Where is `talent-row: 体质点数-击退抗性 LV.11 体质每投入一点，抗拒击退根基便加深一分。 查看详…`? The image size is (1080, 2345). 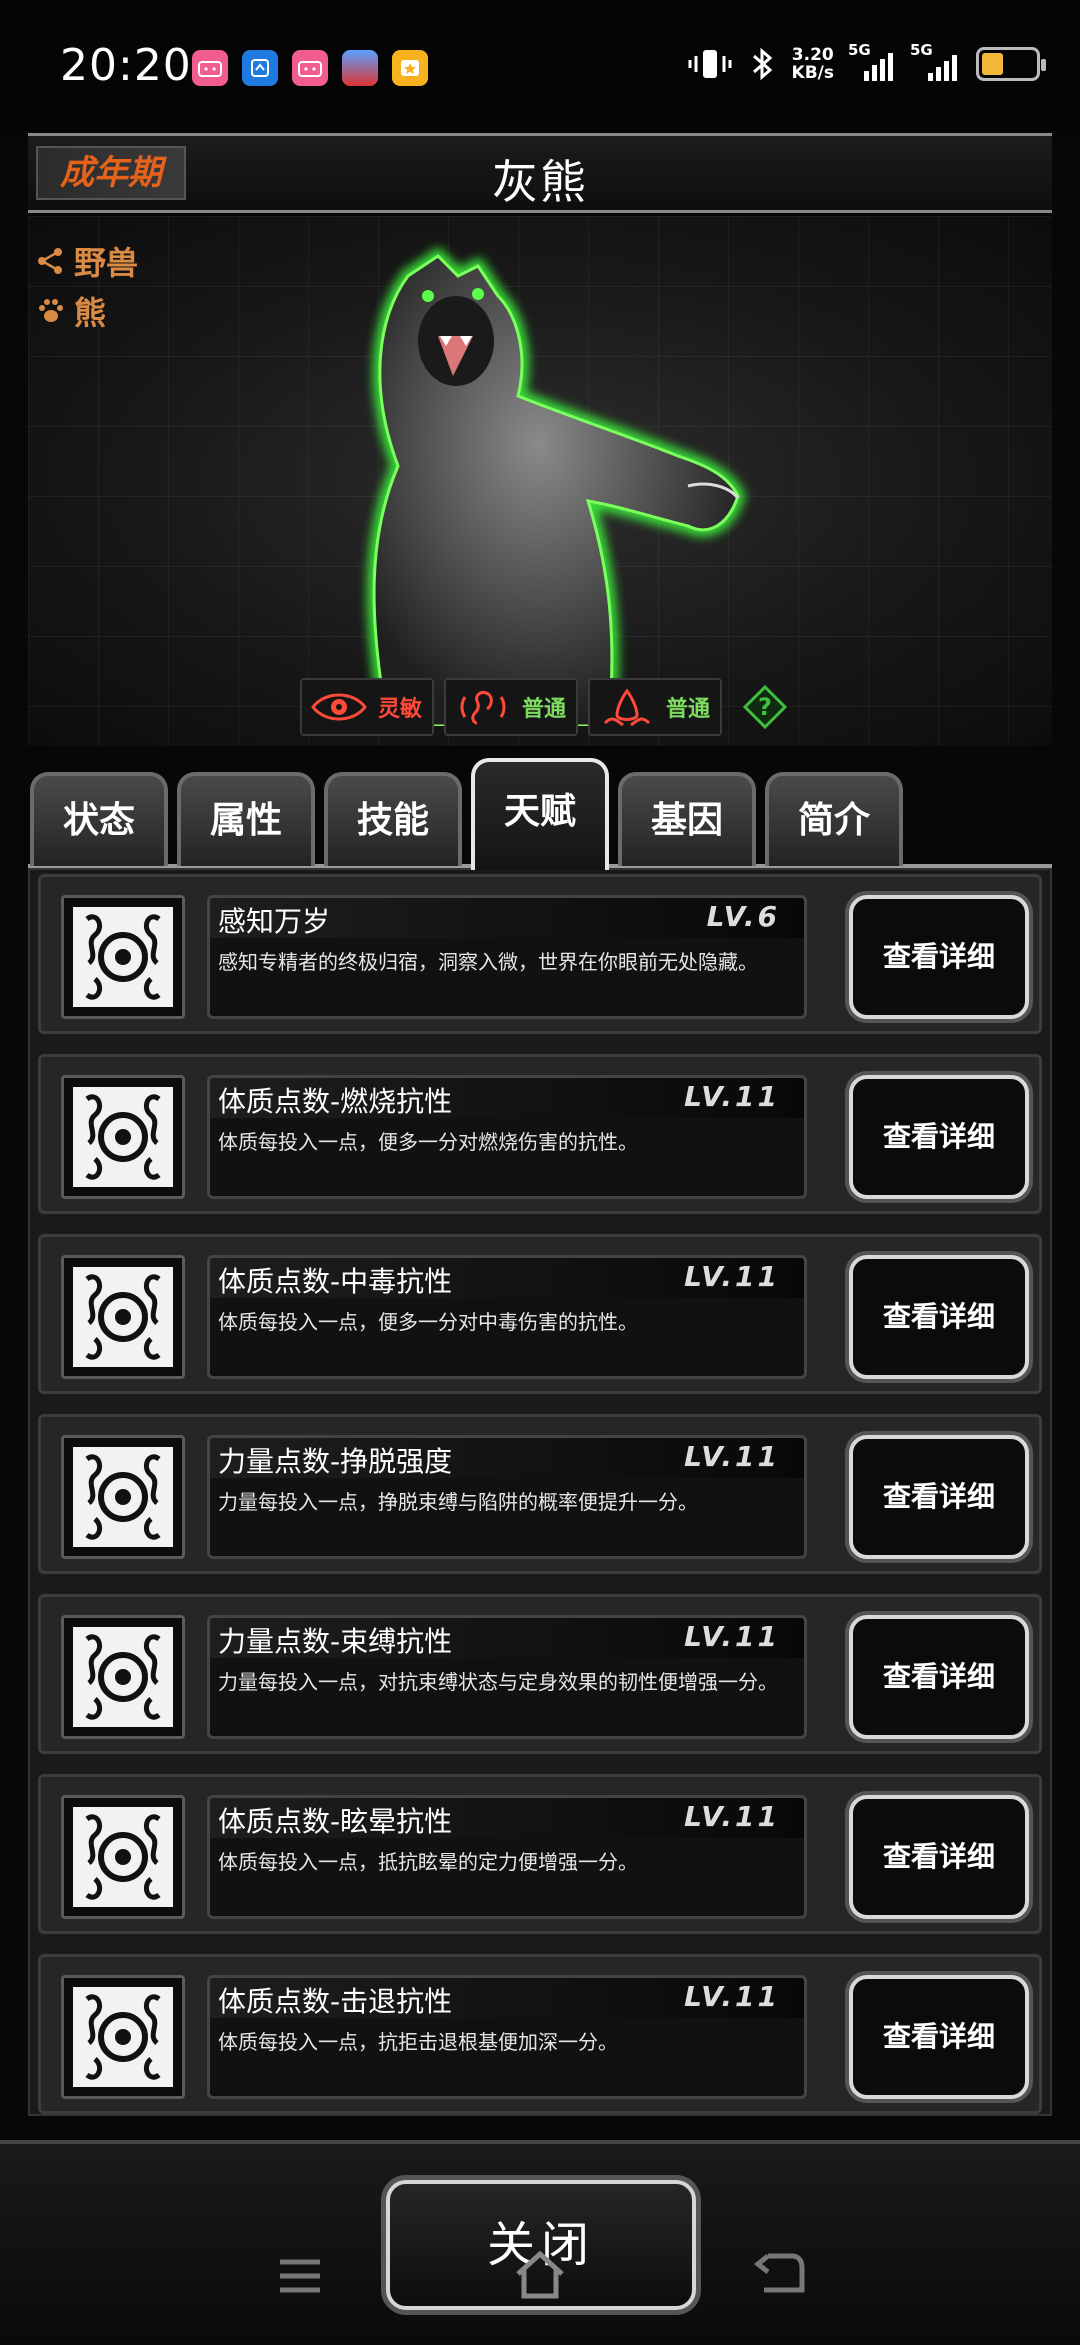 talent-row: 体质点数-击退抗性 LV.11 体质每投入一点，抗拒击退根基便加深一分。 查看详… is located at coordinates (540, 2034).